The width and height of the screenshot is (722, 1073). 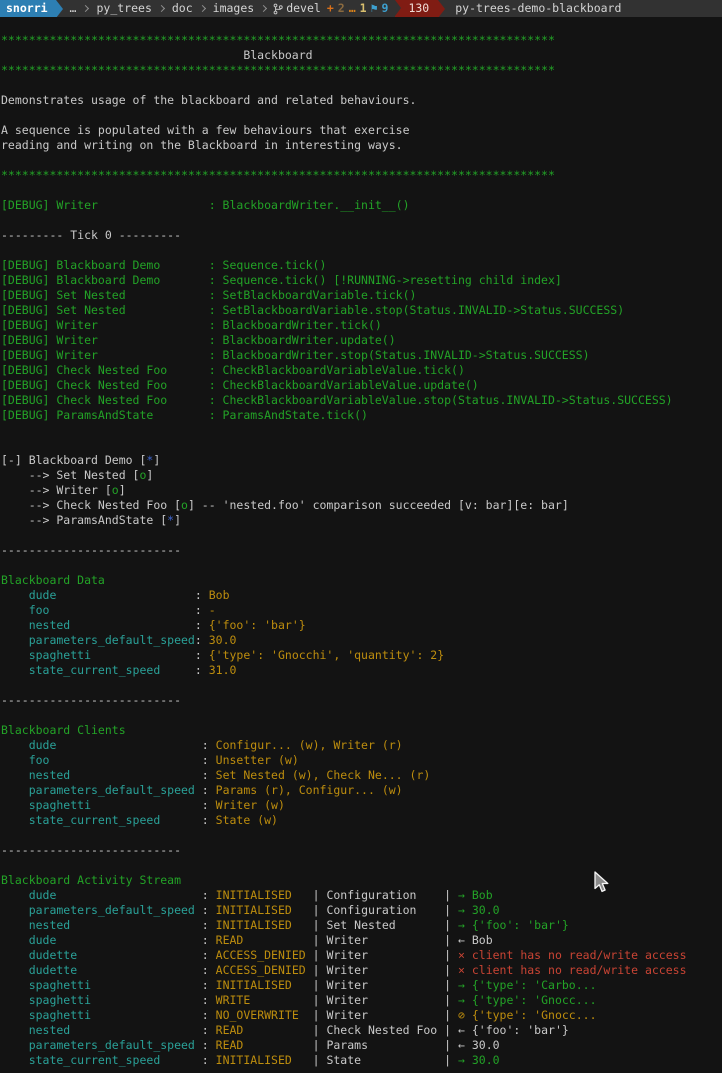 What do you see at coordinates (143, 805) in the screenshot?
I see `terminal-line: spaghetti : Writer (w)` at bounding box center [143, 805].